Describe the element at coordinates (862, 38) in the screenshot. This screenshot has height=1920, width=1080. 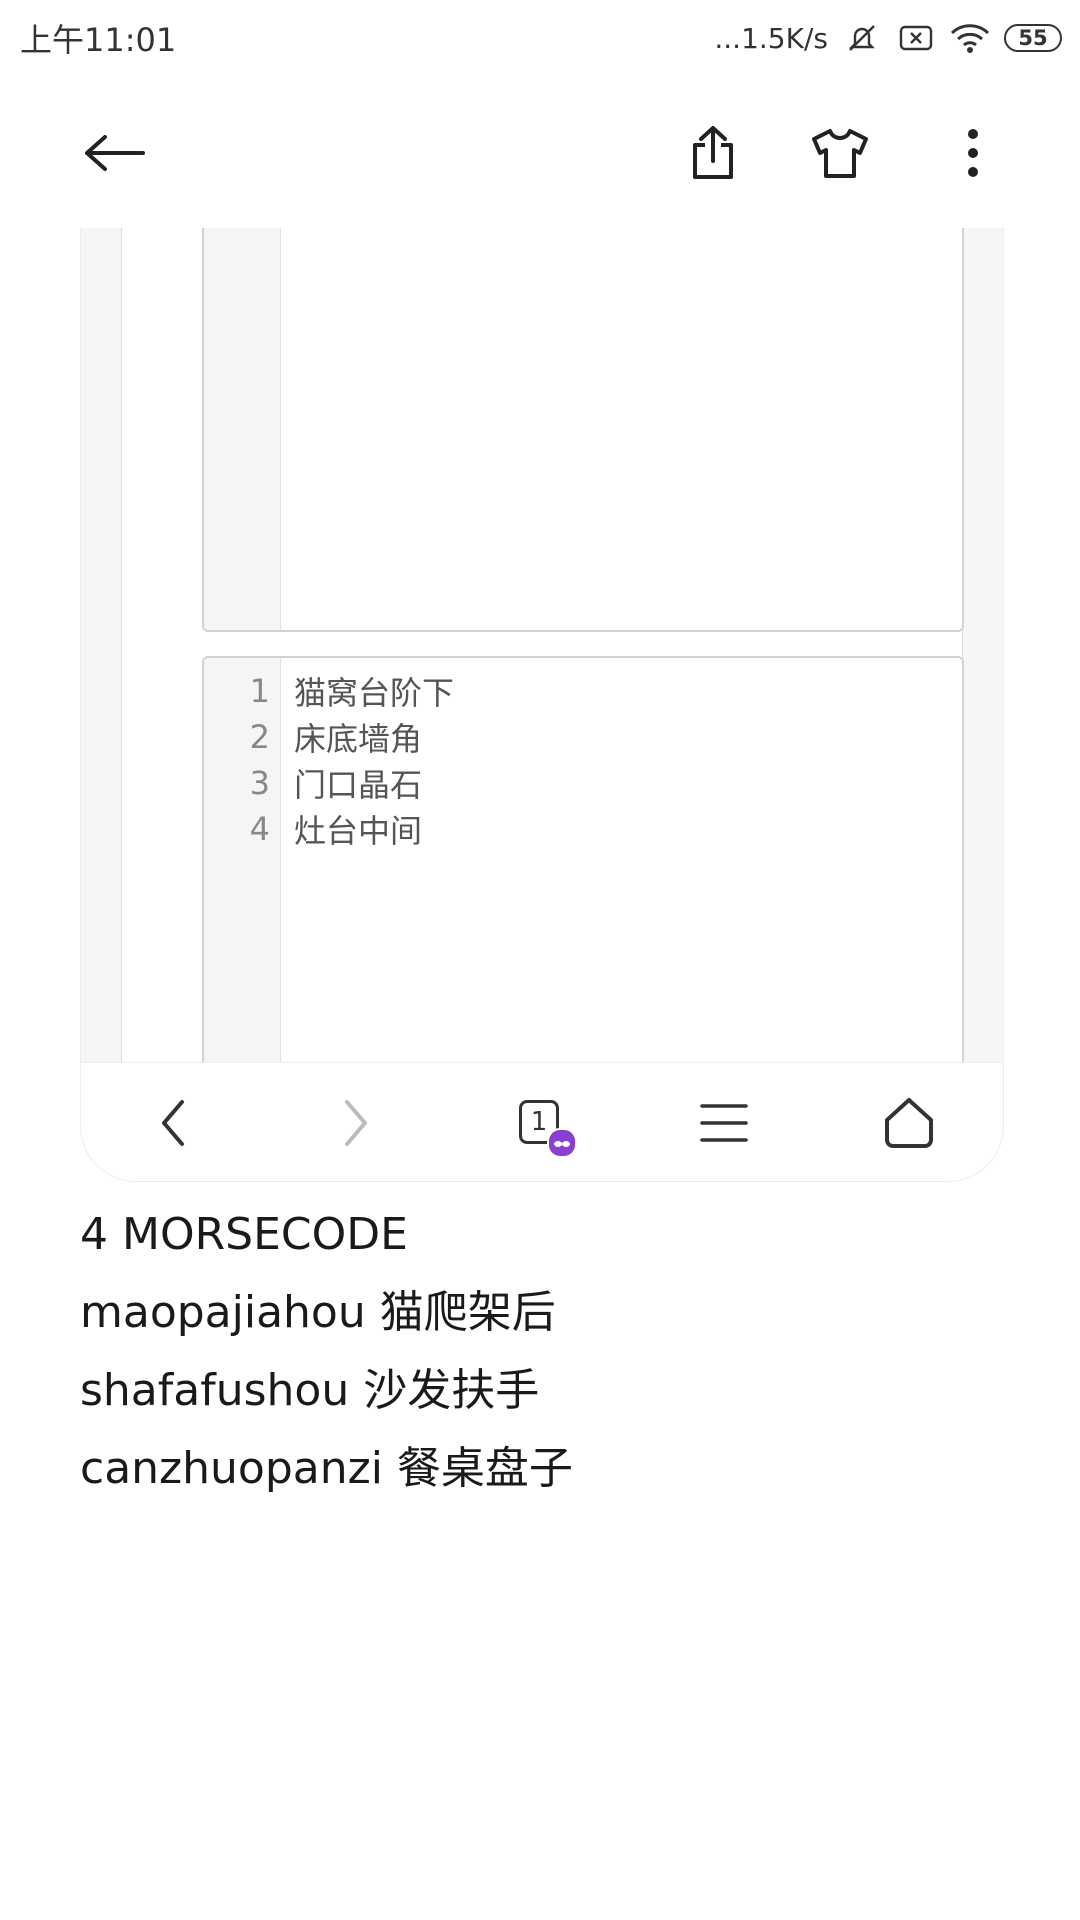
I see `bell-muted-icon` at that location.